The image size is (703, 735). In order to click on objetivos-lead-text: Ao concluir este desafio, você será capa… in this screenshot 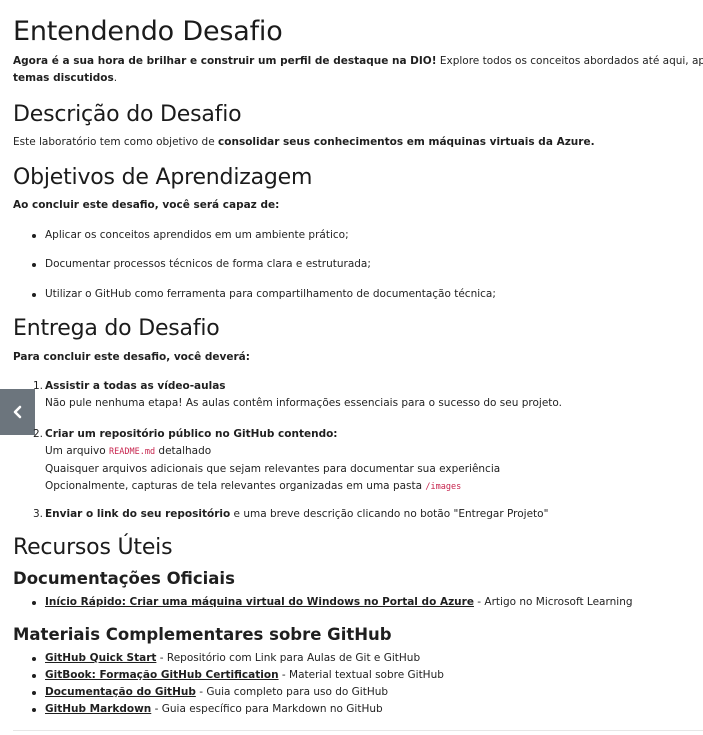, I will do `click(146, 205)`.